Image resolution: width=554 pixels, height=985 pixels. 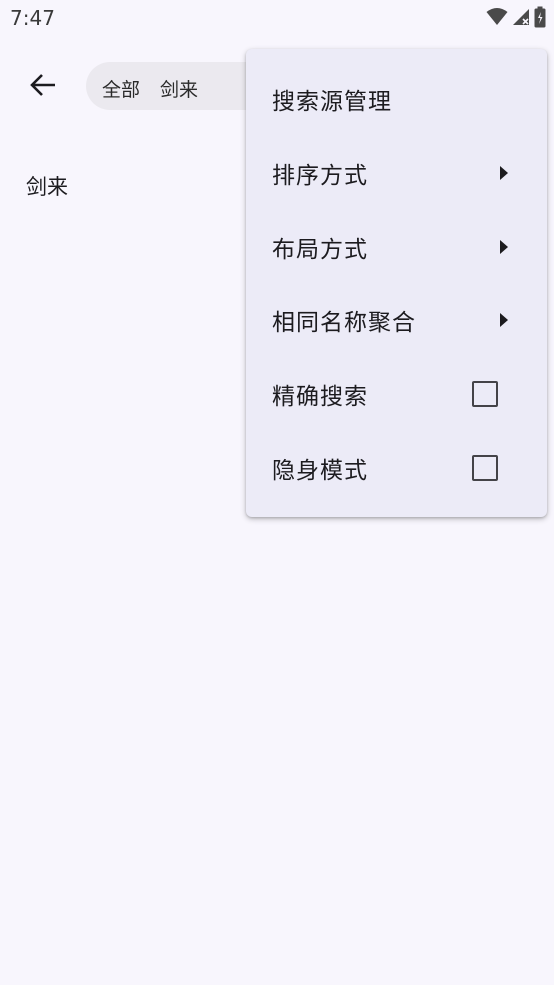 What do you see at coordinates (497, 17) in the screenshot?
I see `wifi-icon` at bounding box center [497, 17].